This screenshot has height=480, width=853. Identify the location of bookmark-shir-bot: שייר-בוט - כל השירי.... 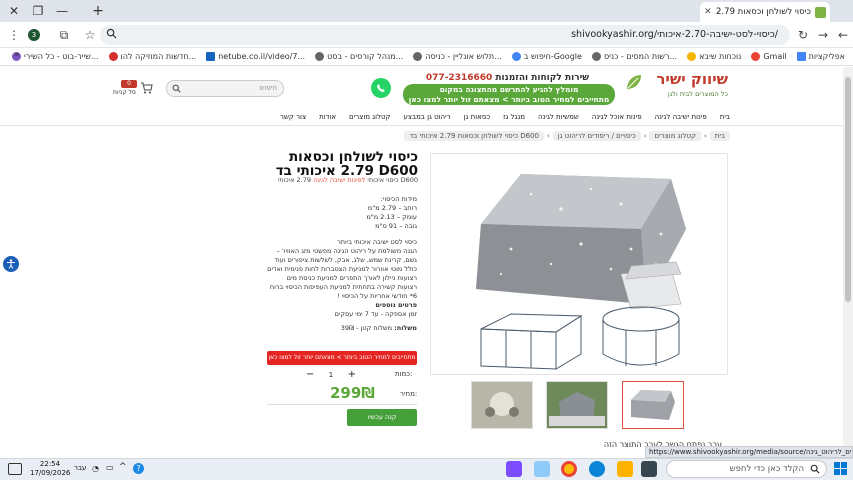
(55, 56).